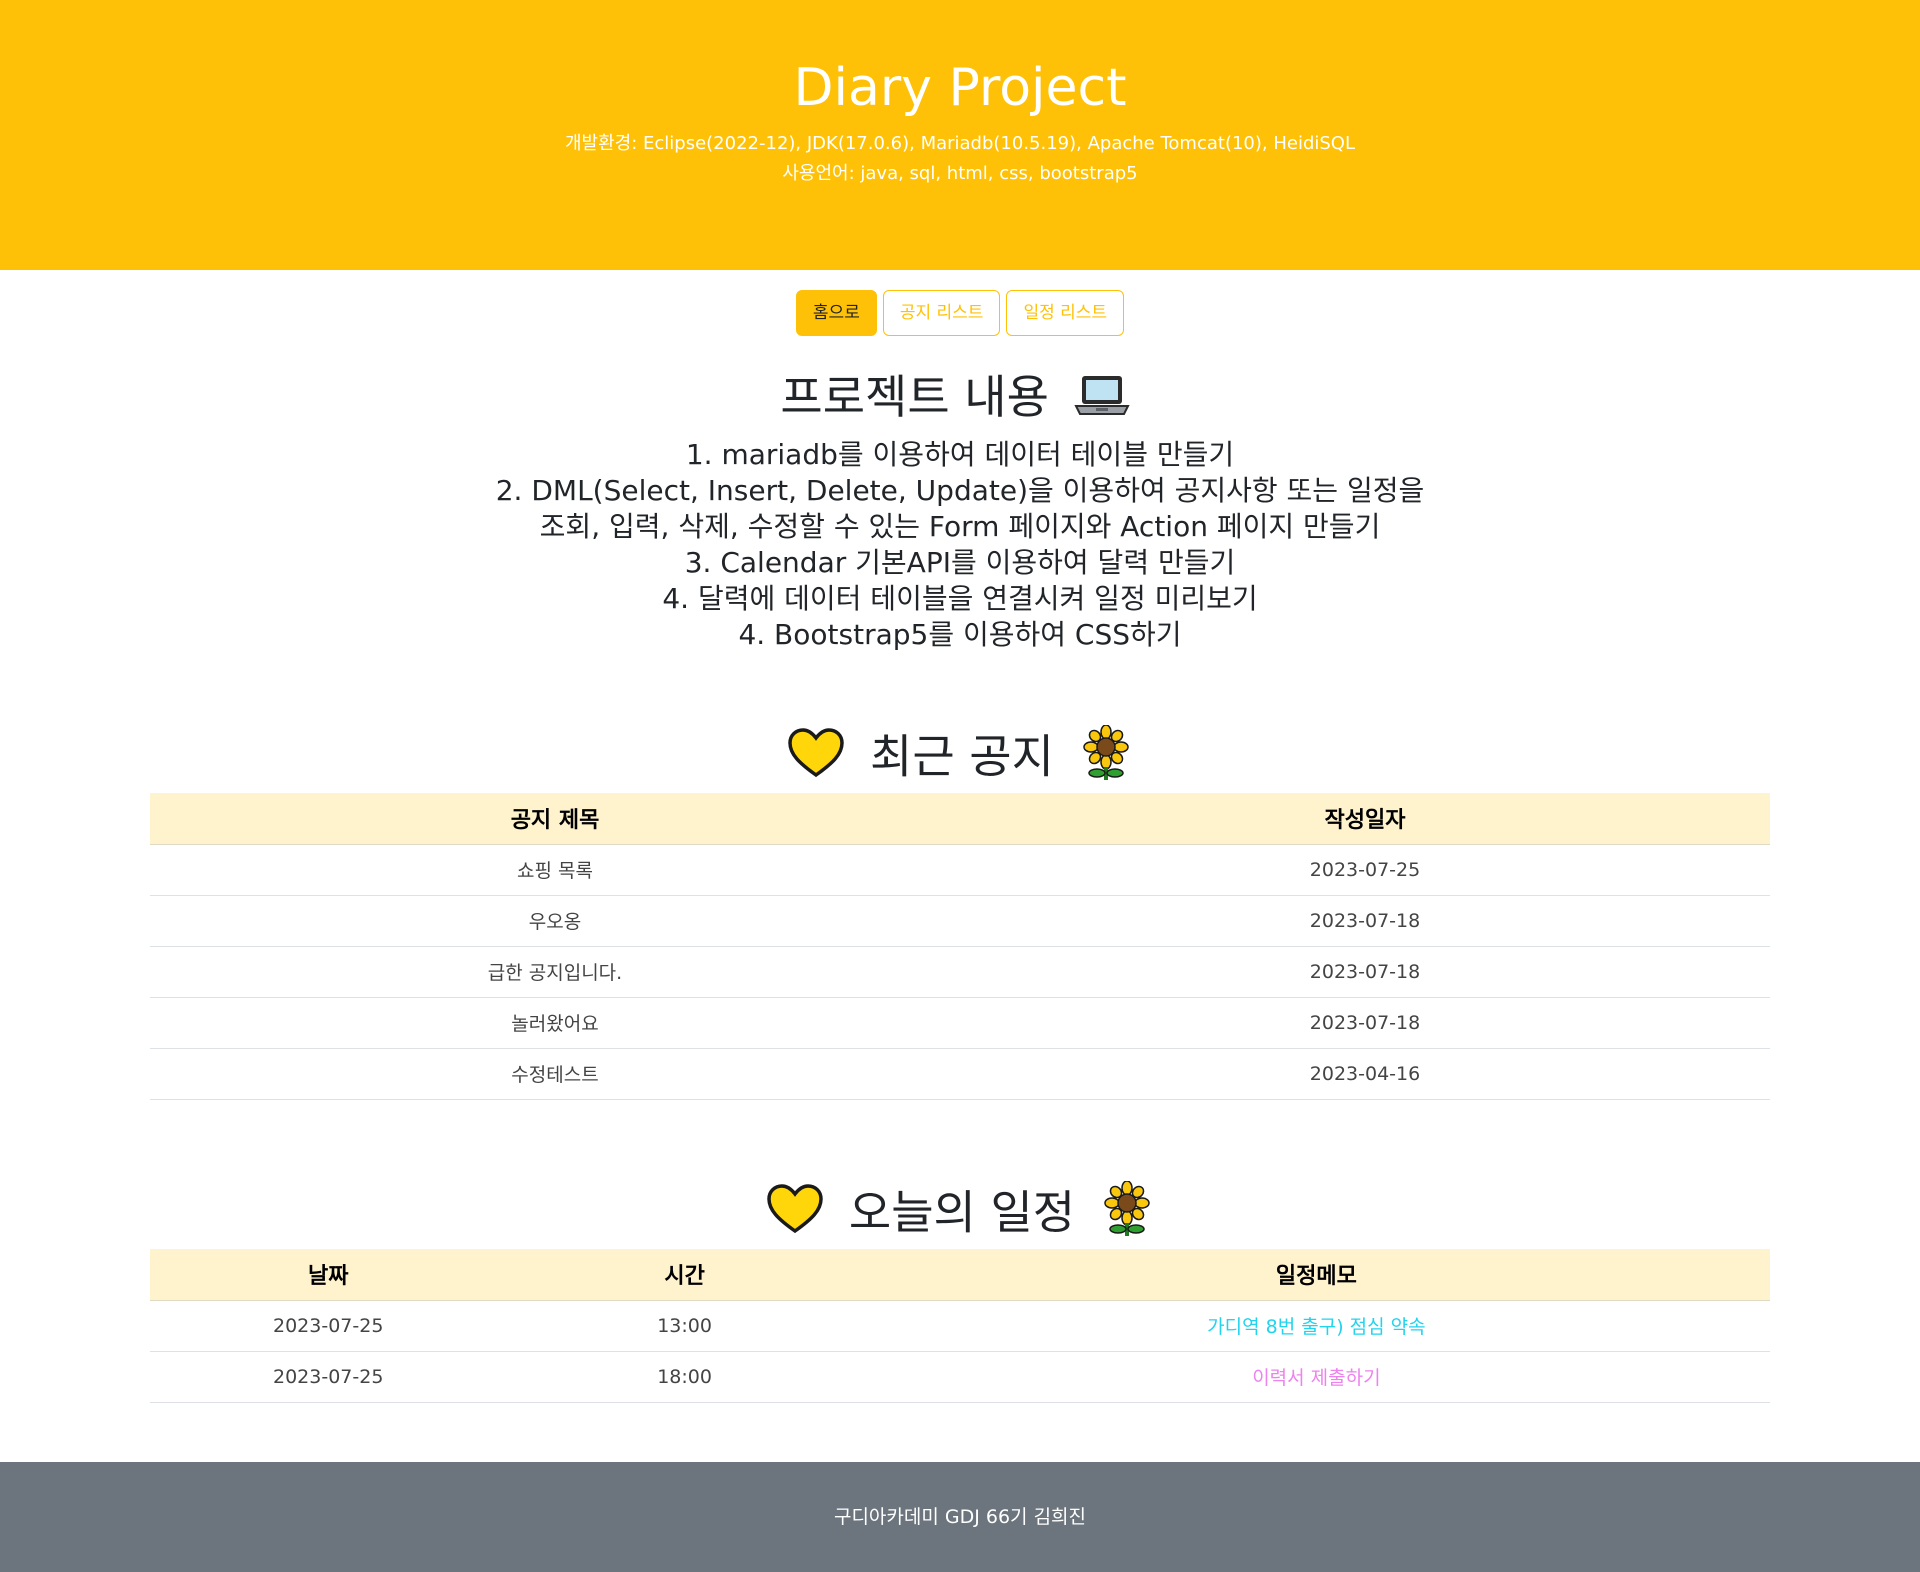 This screenshot has height=1572, width=1920. What do you see at coordinates (555, 921) in the screenshot?
I see `notice-title-cell: 우오옹` at bounding box center [555, 921].